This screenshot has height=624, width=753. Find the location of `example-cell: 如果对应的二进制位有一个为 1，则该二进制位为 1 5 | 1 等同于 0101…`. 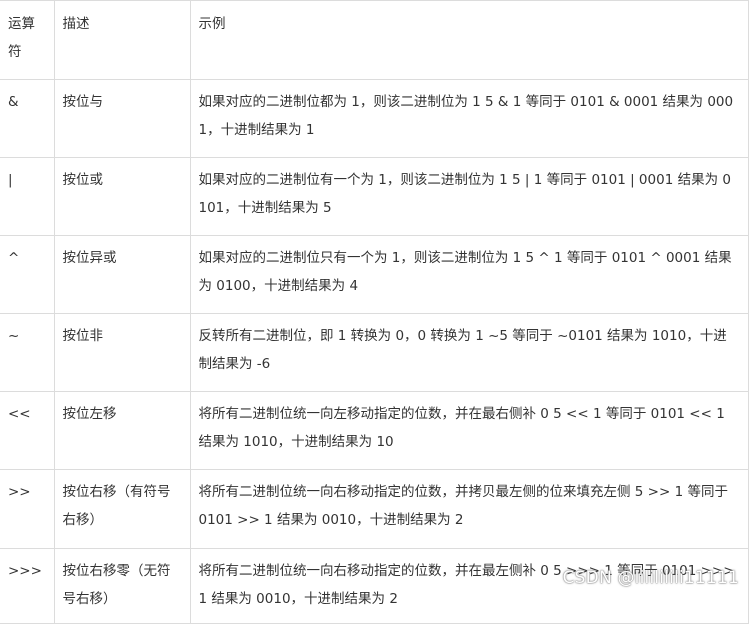

example-cell: 如果对应的二进制位有一个为 1，则该二进制位为 1 5 | 1 等同于 0101… is located at coordinates (469, 196).